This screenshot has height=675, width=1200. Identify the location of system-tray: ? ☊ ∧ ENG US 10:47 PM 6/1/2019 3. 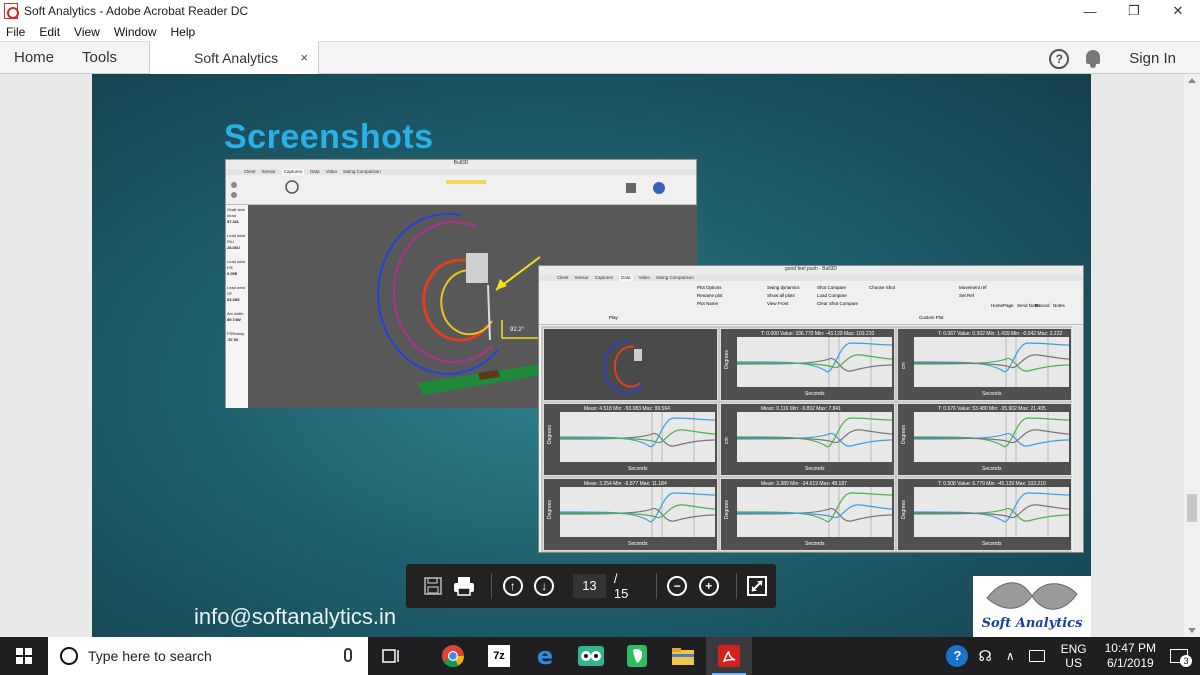
(1073, 656).